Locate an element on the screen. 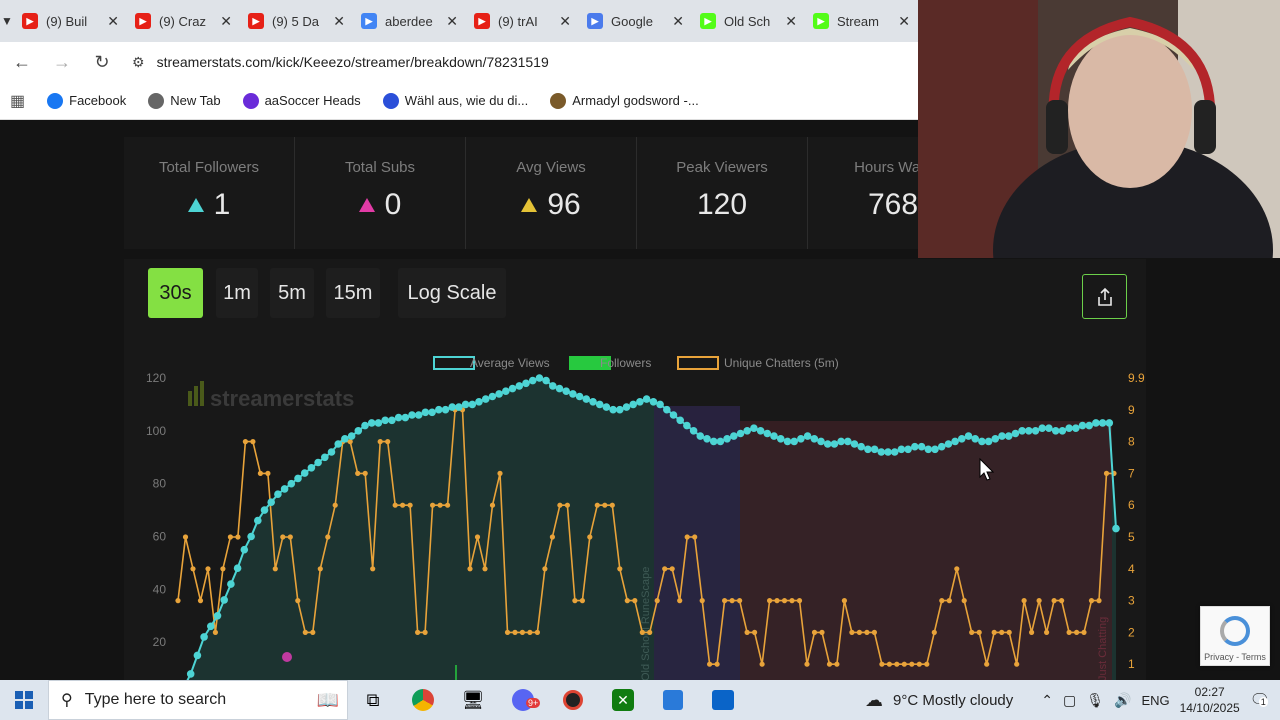  legend-swatch is located at coordinates (698, 363).